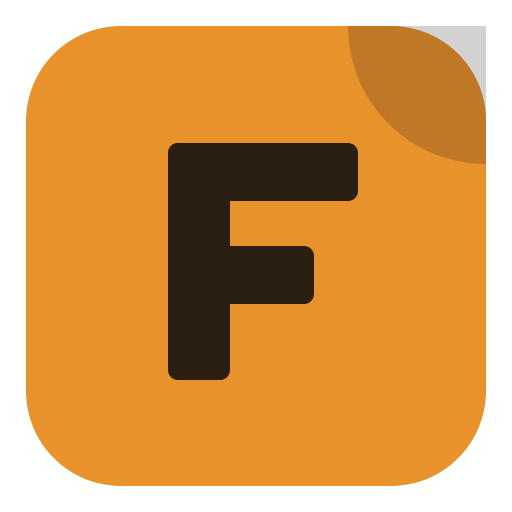 This screenshot has width=512, height=512. Describe the element at coordinates (263, 172) in the screenshot. I see `letter-f-top-bar` at that location.